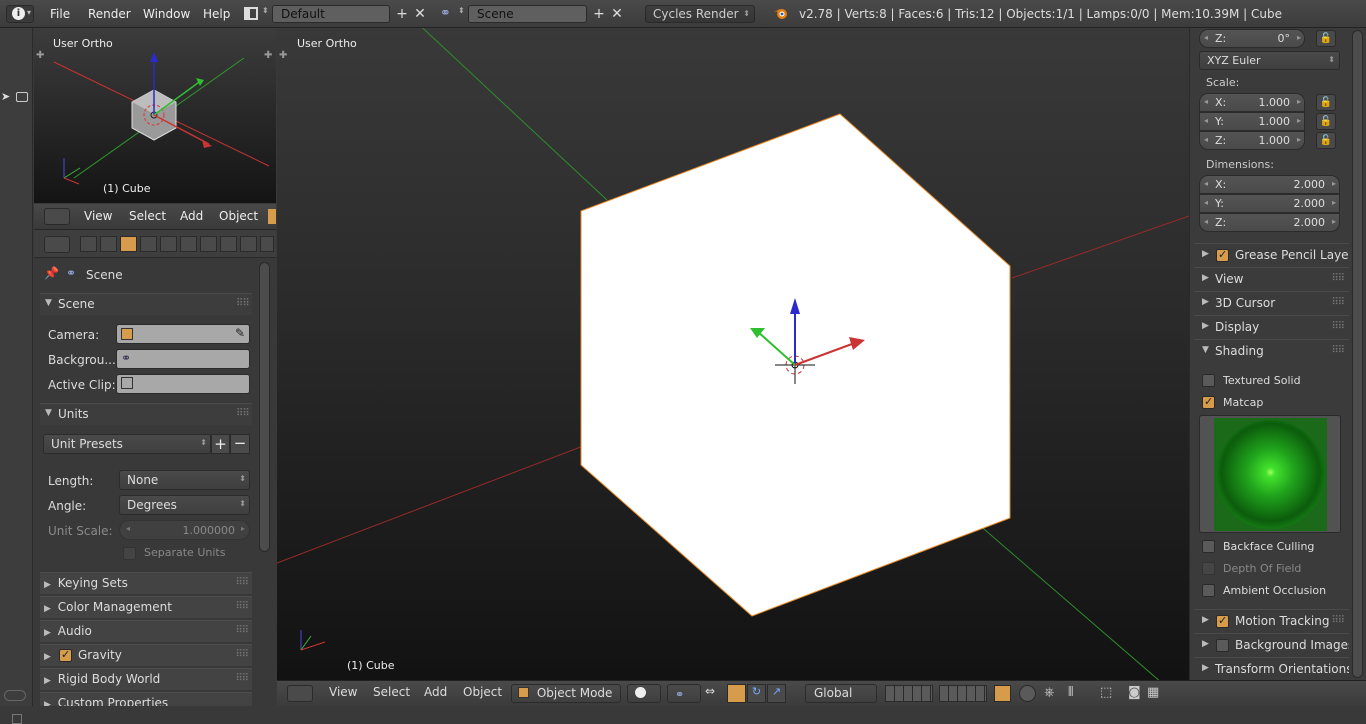 This screenshot has width=1366, height=724. What do you see at coordinates (228, 244) in the screenshot?
I see `data-tab-icon` at bounding box center [228, 244].